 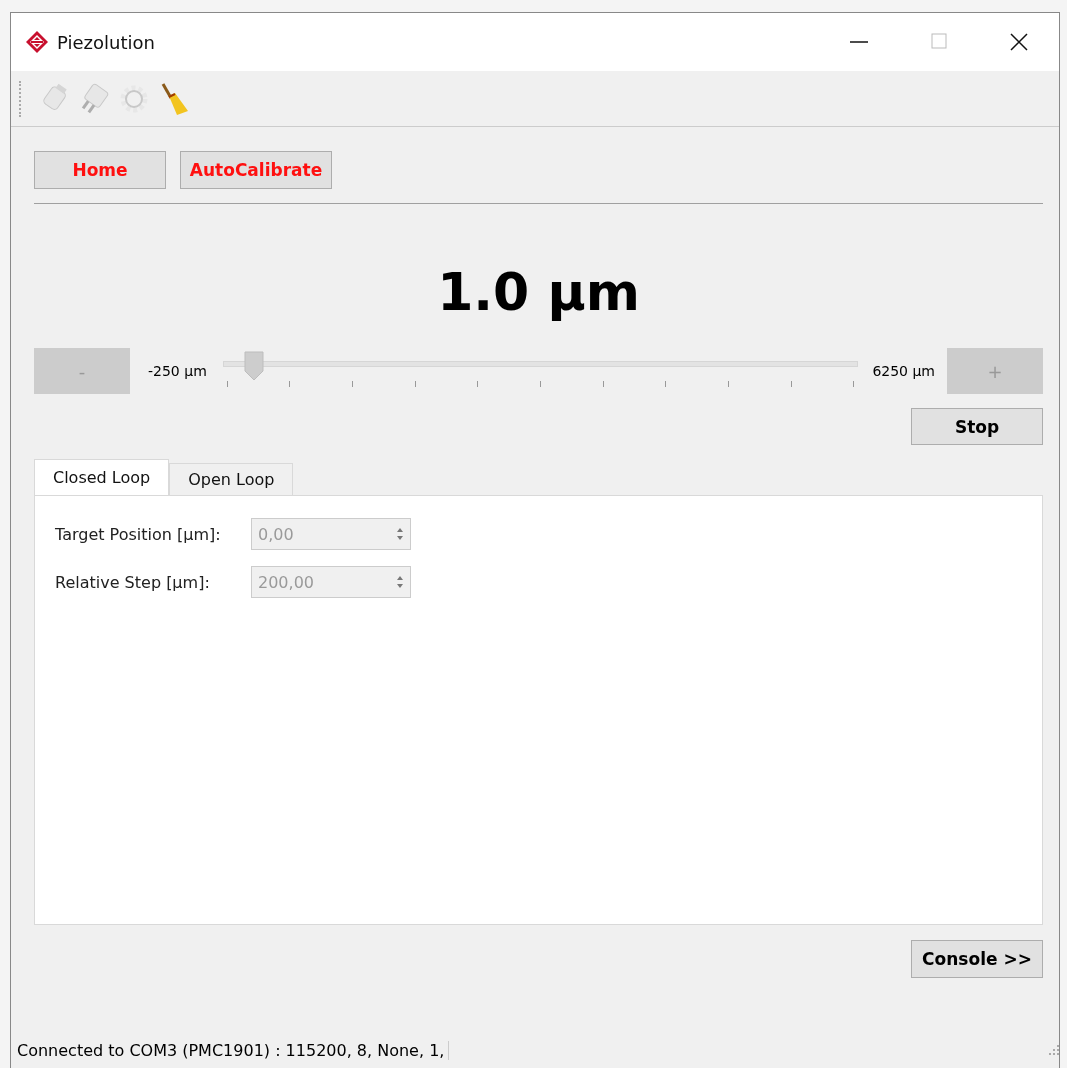 I want to click on action-button: Home, so click(x=100, y=170).